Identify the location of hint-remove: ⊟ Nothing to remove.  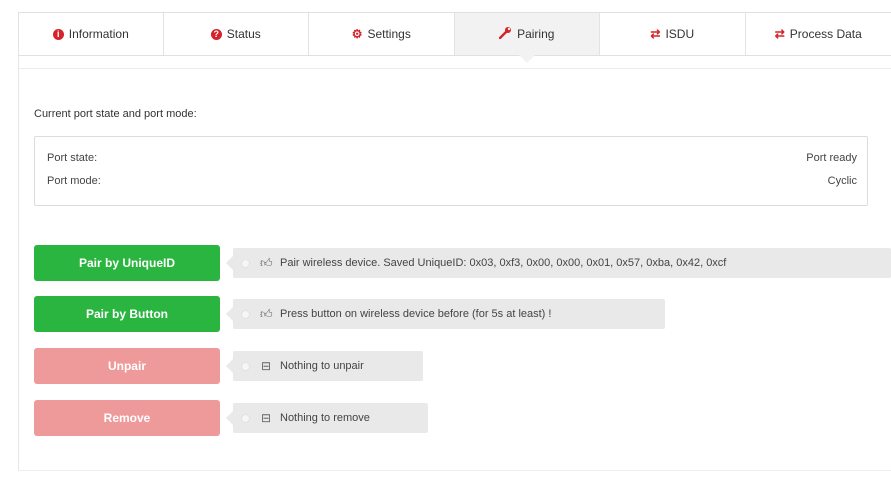
(327, 418).